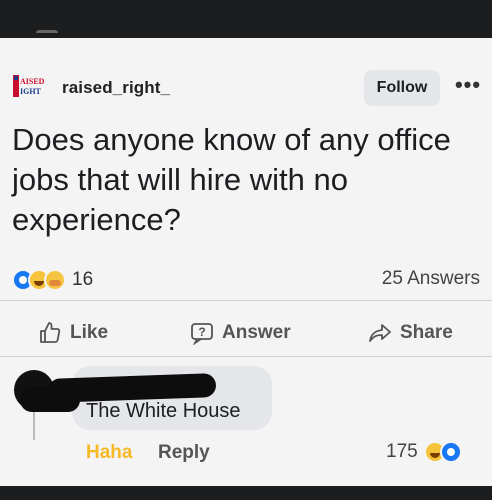 The height and width of the screenshot is (500, 492). I want to click on bottom-frame, so click(246, 493).